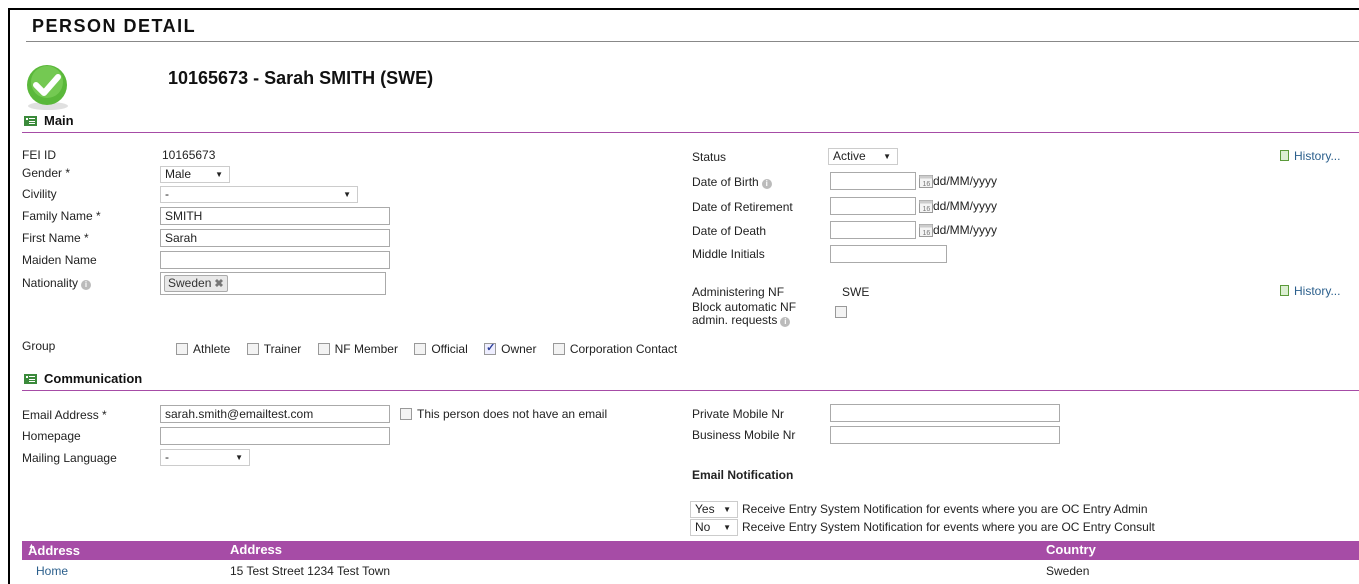 This screenshot has height=584, width=1359. Describe the element at coordinates (252, 349) in the screenshot. I see `trainer-checkbox` at that location.